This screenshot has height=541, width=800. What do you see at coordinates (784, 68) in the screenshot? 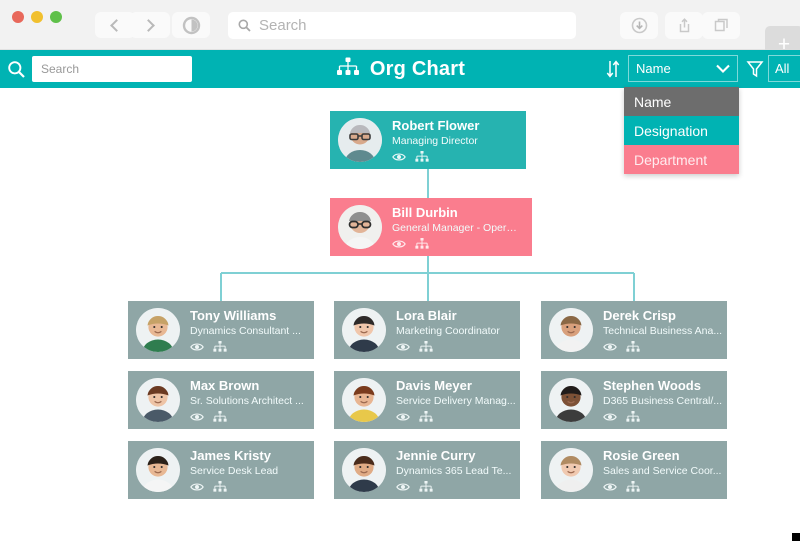
I see `filter-value-select: All` at bounding box center [784, 68].